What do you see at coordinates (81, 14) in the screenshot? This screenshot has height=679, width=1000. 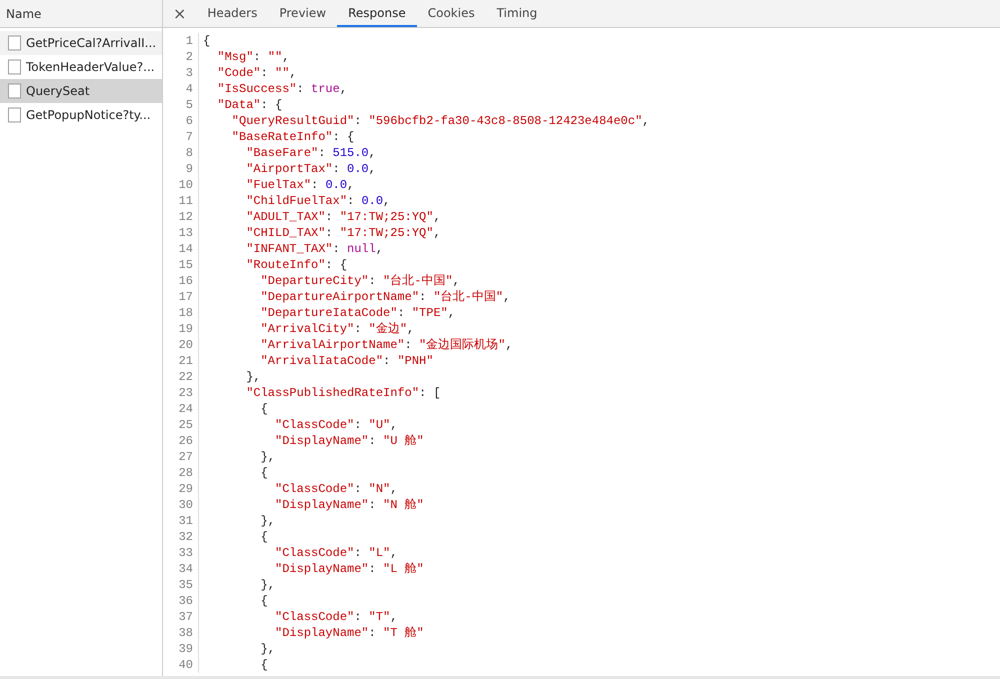 I see `column-header: Name` at bounding box center [81, 14].